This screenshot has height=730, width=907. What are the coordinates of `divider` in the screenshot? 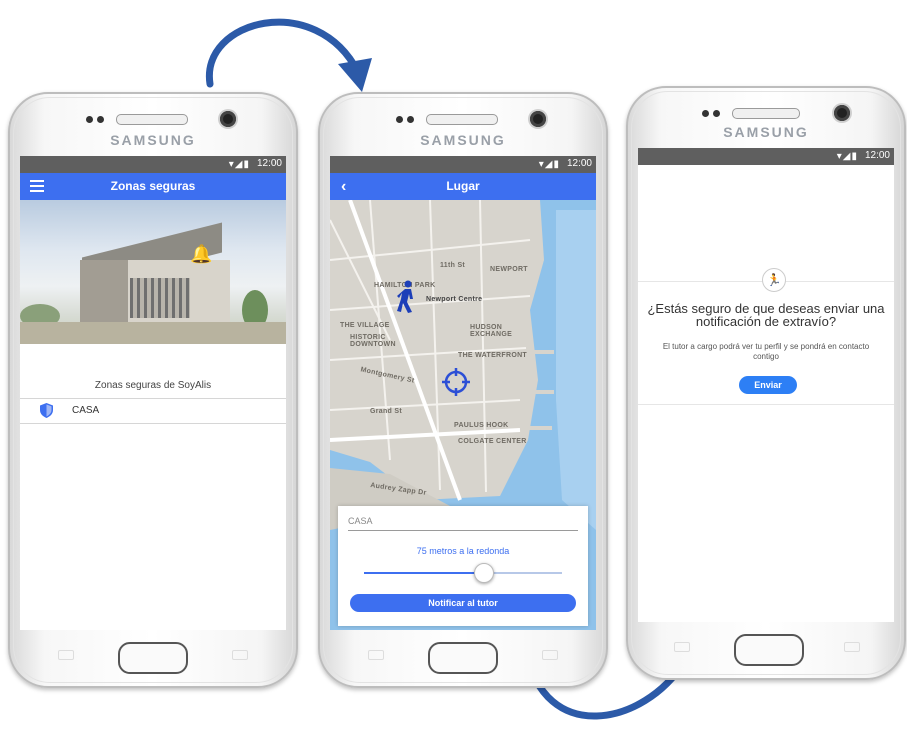 It's located at (153, 423).